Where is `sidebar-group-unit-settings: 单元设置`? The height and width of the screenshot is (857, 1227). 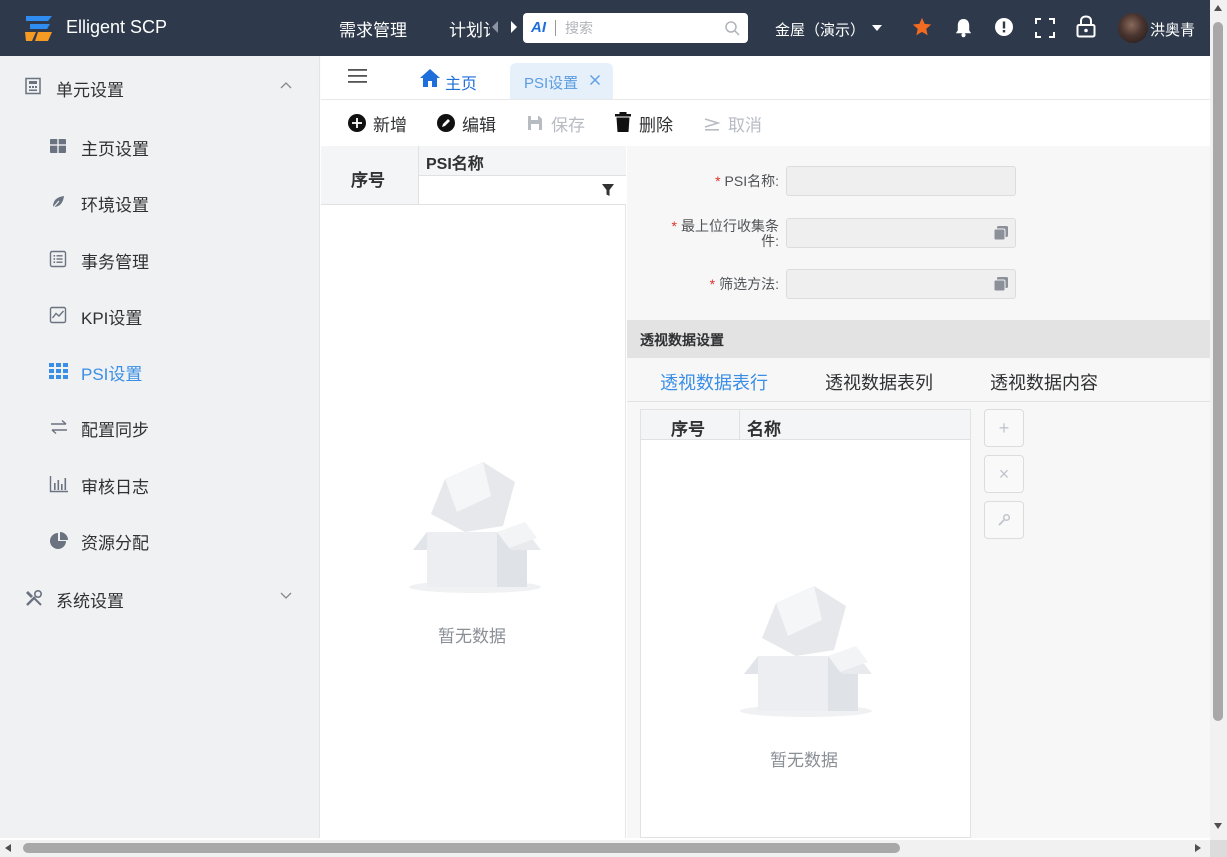 sidebar-group-unit-settings: 单元设置 is located at coordinates (160, 87).